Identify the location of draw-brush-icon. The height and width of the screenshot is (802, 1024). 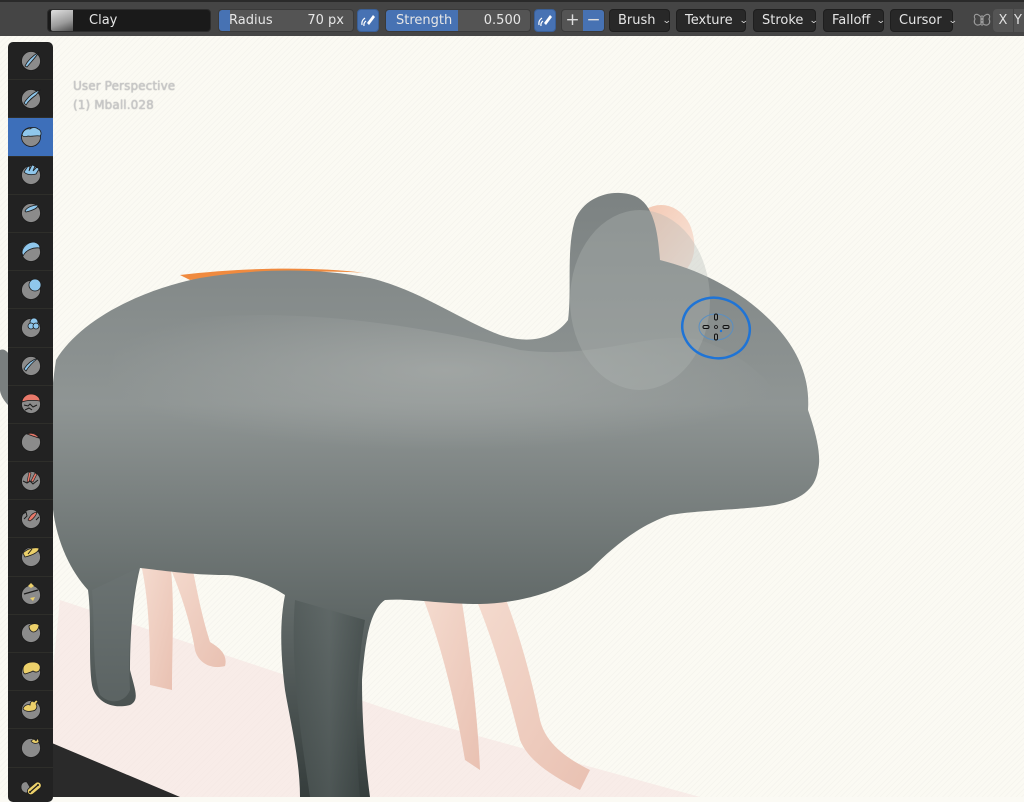
(30, 60).